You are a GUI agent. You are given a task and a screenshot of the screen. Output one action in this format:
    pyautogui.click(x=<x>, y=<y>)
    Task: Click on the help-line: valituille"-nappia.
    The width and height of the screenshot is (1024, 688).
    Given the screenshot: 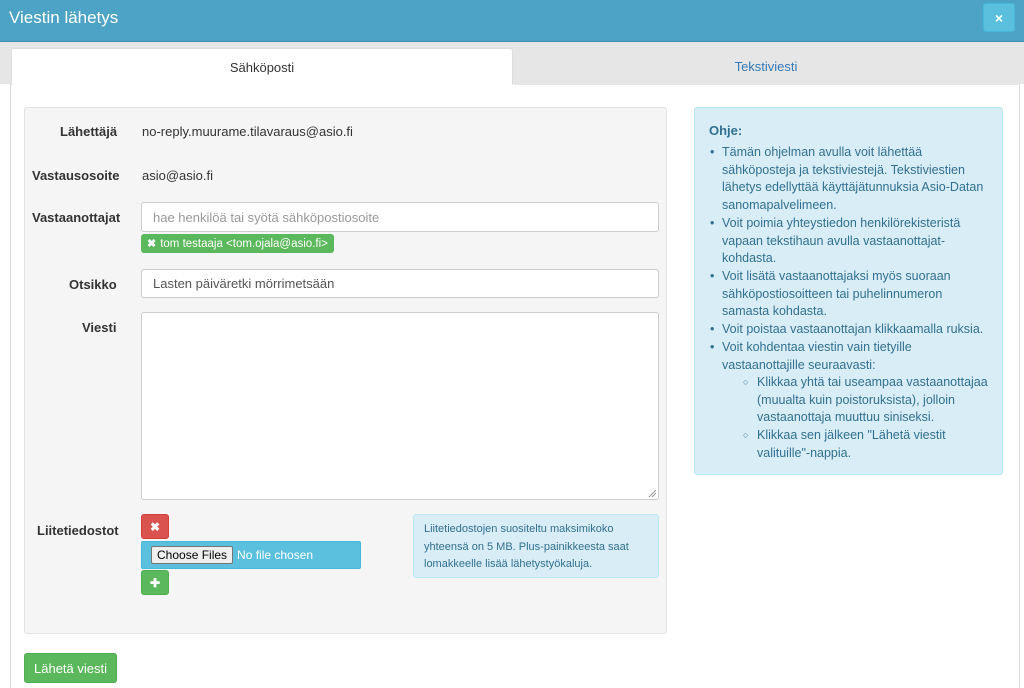 What is the action you would take?
    pyautogui.click(x=804, y=452)
    